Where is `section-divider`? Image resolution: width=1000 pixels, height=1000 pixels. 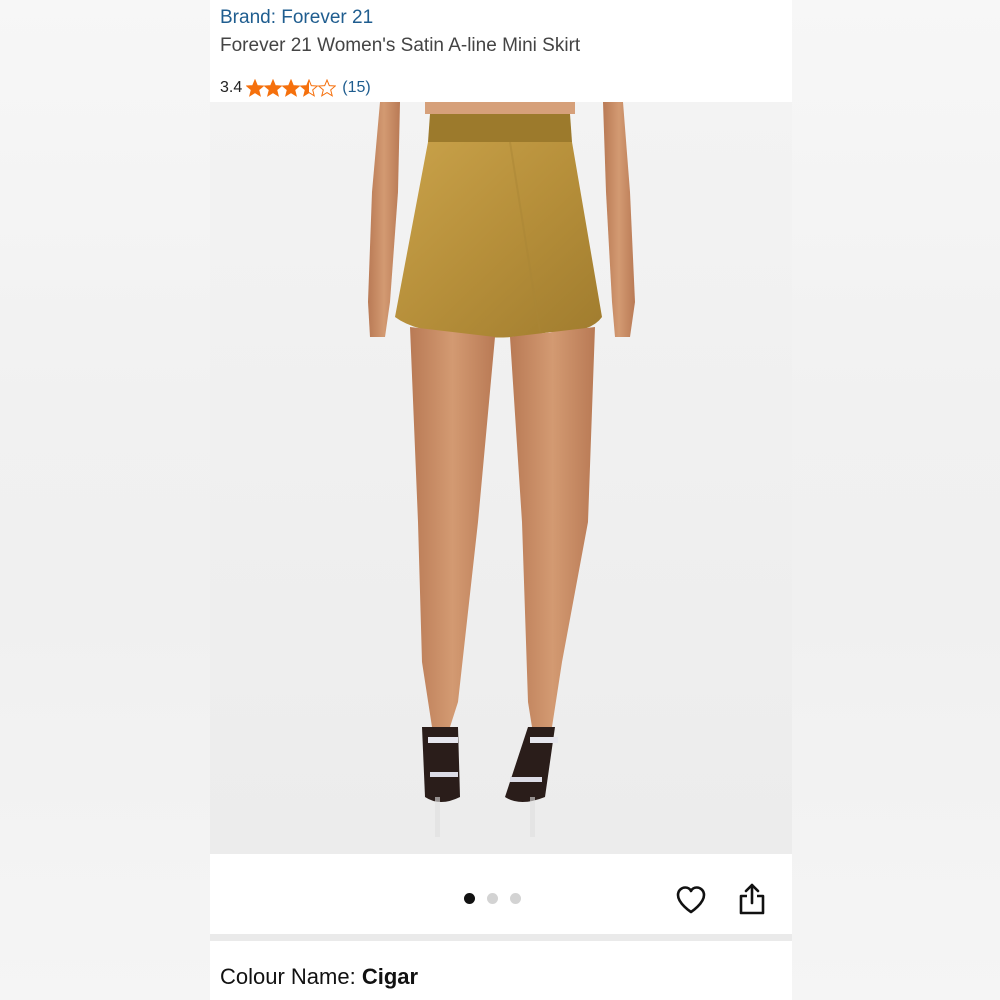 section-divider is located at coordinates (501, 937).